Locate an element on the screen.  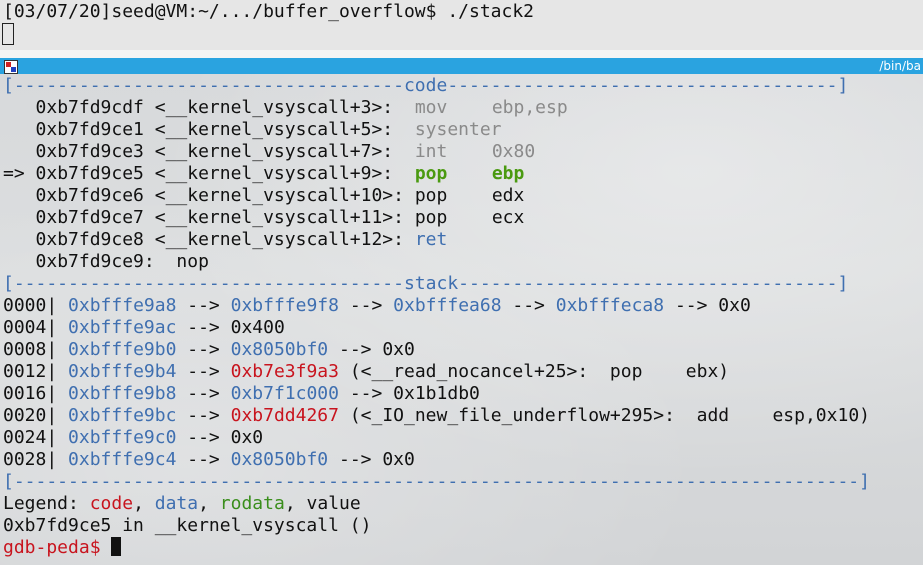
stack-offset: 0004 is located at coordinates (25, 327).